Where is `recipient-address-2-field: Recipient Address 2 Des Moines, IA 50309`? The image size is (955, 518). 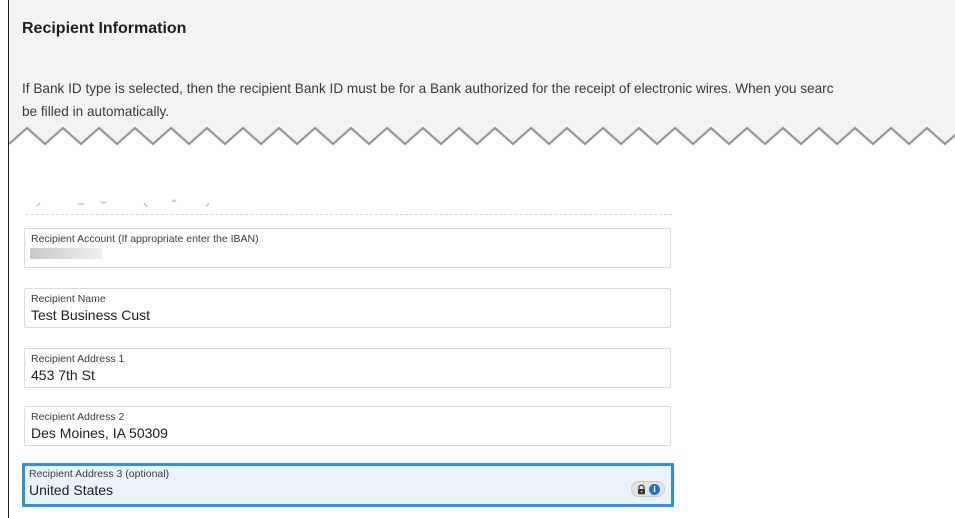
recipient-address-2-field: Recipient Address 2 Des Moines, IA 50309 is located at coordinates (347, 426).